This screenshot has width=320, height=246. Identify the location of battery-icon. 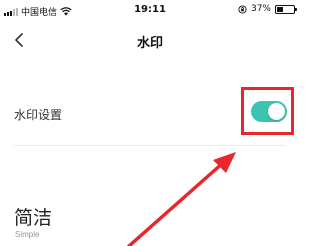
(286, 9).